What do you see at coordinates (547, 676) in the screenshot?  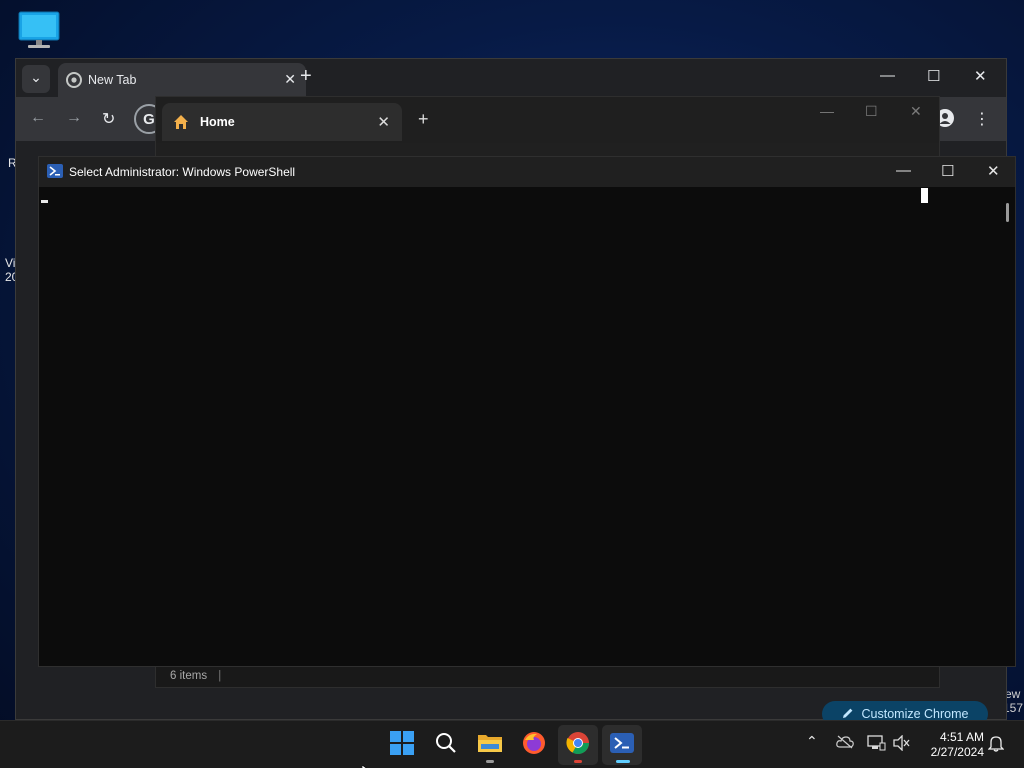 I see `status-bar: 6 items |` at bounding box center [547, 676].